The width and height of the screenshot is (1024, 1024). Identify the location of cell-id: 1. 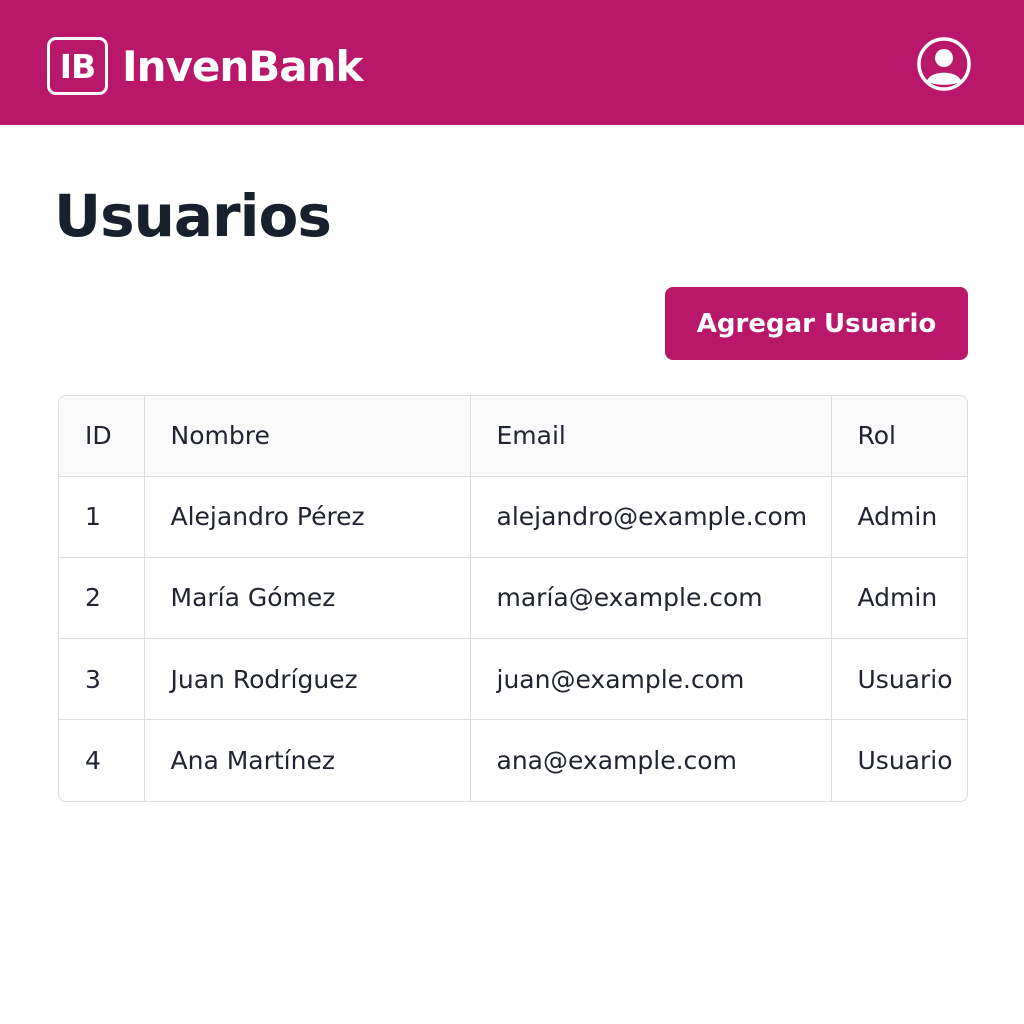
(102, 517).